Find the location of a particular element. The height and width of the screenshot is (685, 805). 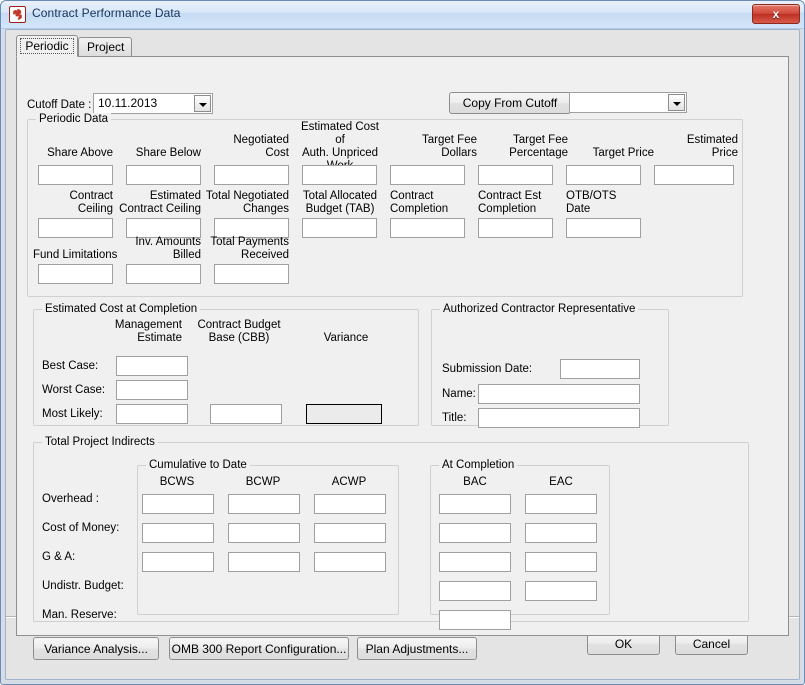

close-icon: x is located at coordinates (776, 14).